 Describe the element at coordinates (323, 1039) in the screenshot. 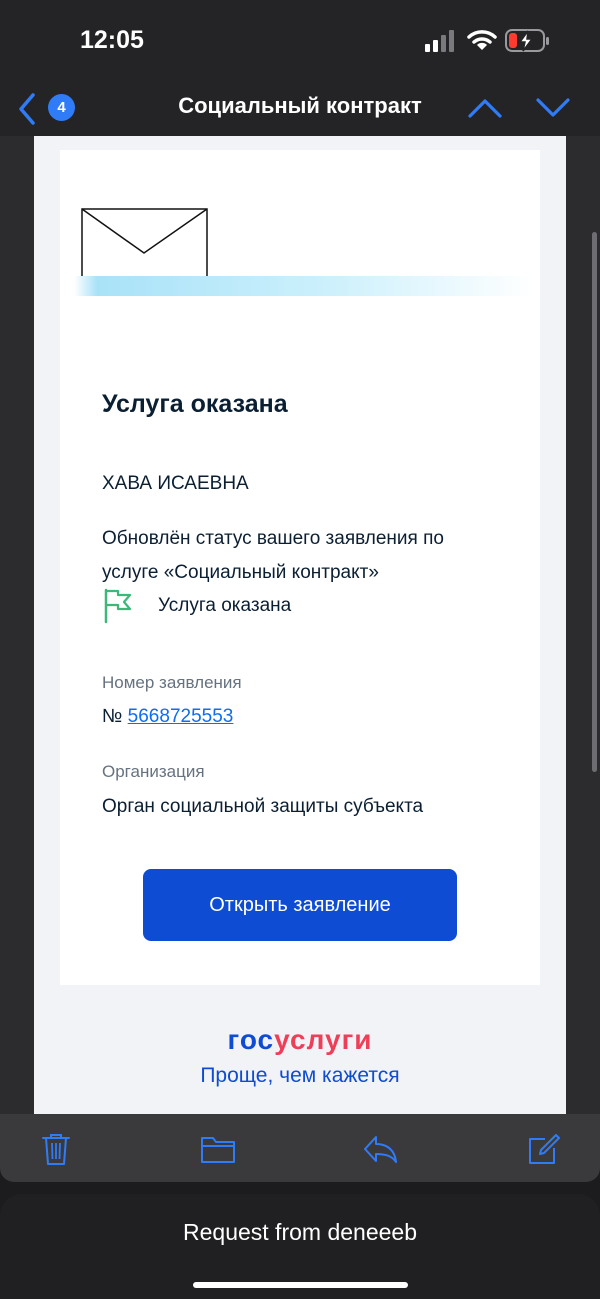

I see `logo-part-uslugi: услуги` at that location.